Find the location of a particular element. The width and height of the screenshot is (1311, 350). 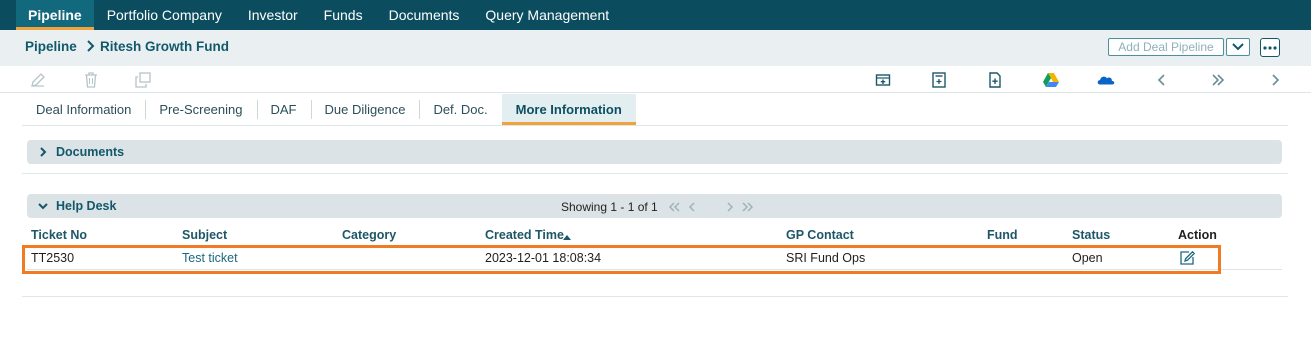

nav-item-documents: Documents is located at coordinates (424, 15).